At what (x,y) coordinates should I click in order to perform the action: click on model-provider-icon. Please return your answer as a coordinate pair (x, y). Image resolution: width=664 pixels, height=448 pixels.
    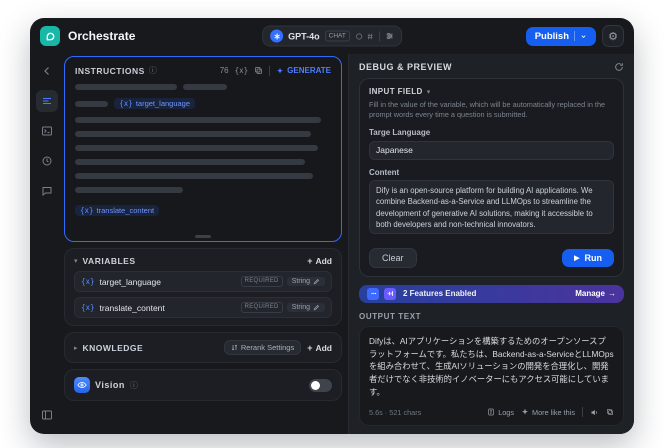
    Looking at the image, I should click on (277, 36).